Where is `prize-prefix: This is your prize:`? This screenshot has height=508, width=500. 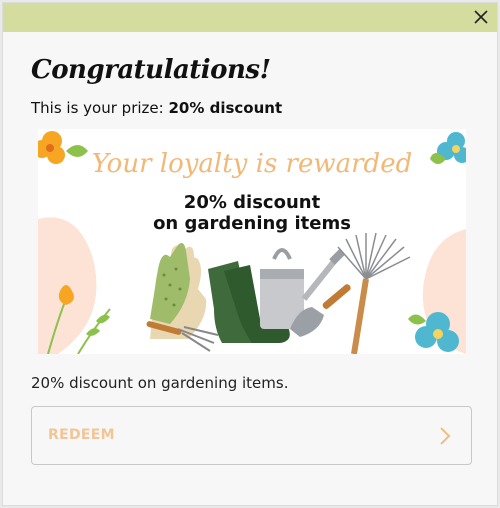 prize-prefix: This is your prize: is located at coordinates (100, 108).